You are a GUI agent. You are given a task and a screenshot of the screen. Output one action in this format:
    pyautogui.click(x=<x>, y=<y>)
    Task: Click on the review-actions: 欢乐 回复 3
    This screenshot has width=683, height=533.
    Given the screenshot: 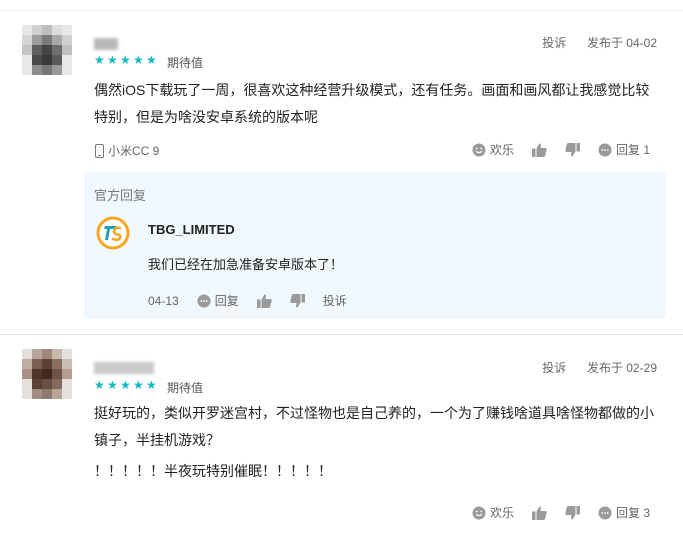 What is the action you would take?
    pyautogui.click(x=561, y=512)
    